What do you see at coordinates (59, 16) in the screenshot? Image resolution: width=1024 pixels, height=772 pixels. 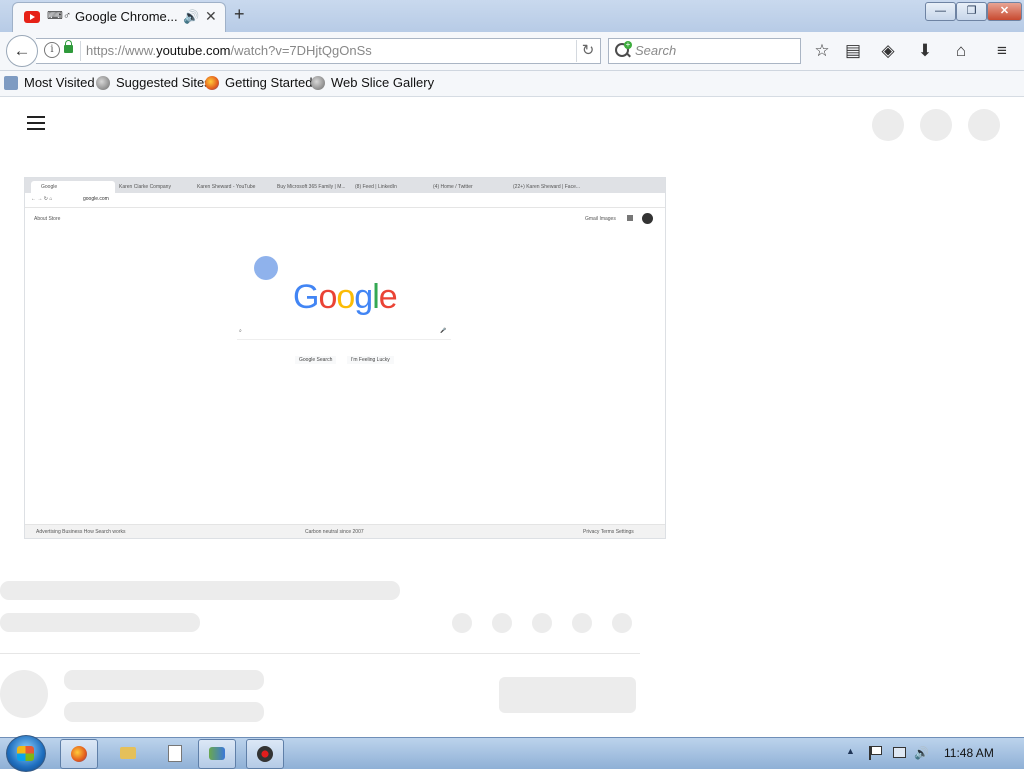 I see `keyboard-icon: ⌨♂` at bounding box center [59, 16].